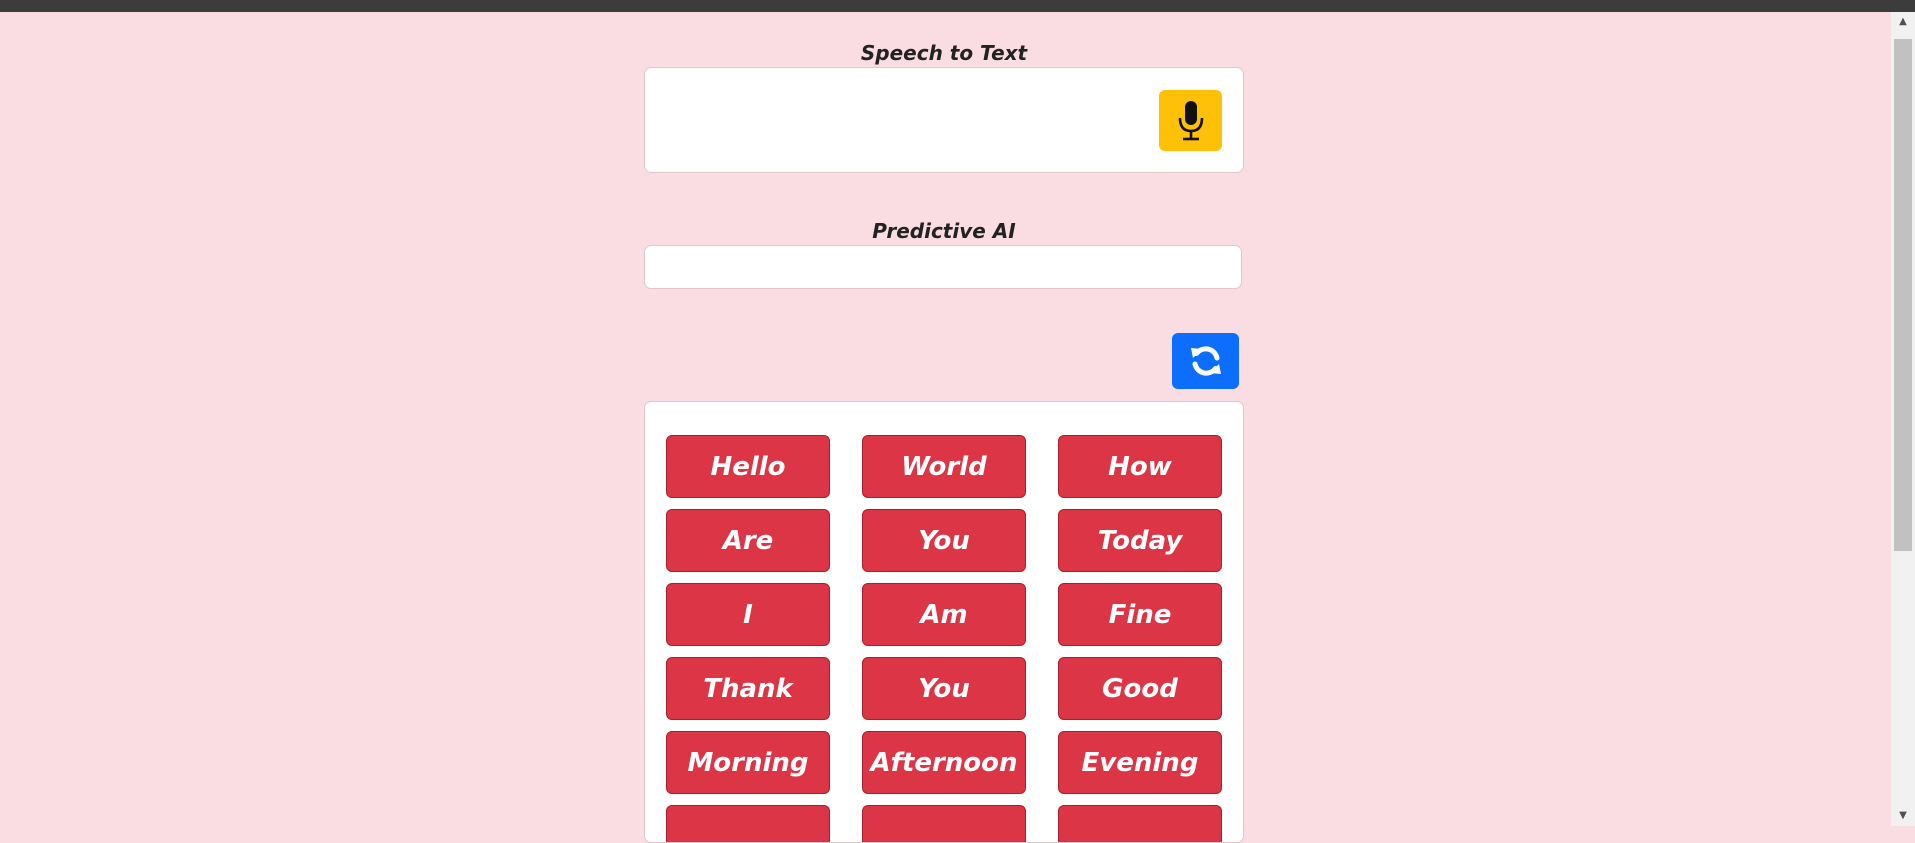  Describe the element at coordinates (944, 53) in the screenshot. I see `speech-to-text-label: Speech to Text` at that location.